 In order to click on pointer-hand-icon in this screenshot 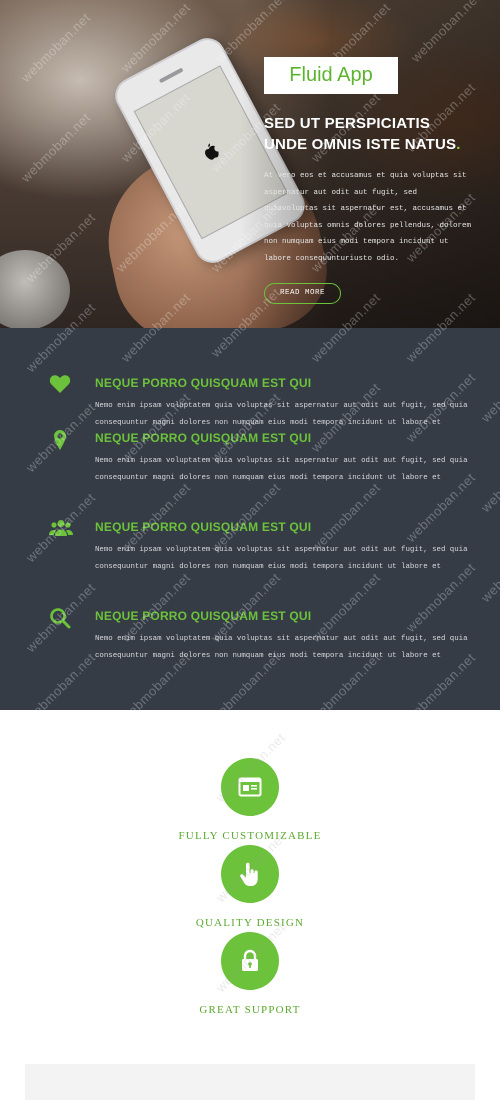, I will do `click(249, 874)`.